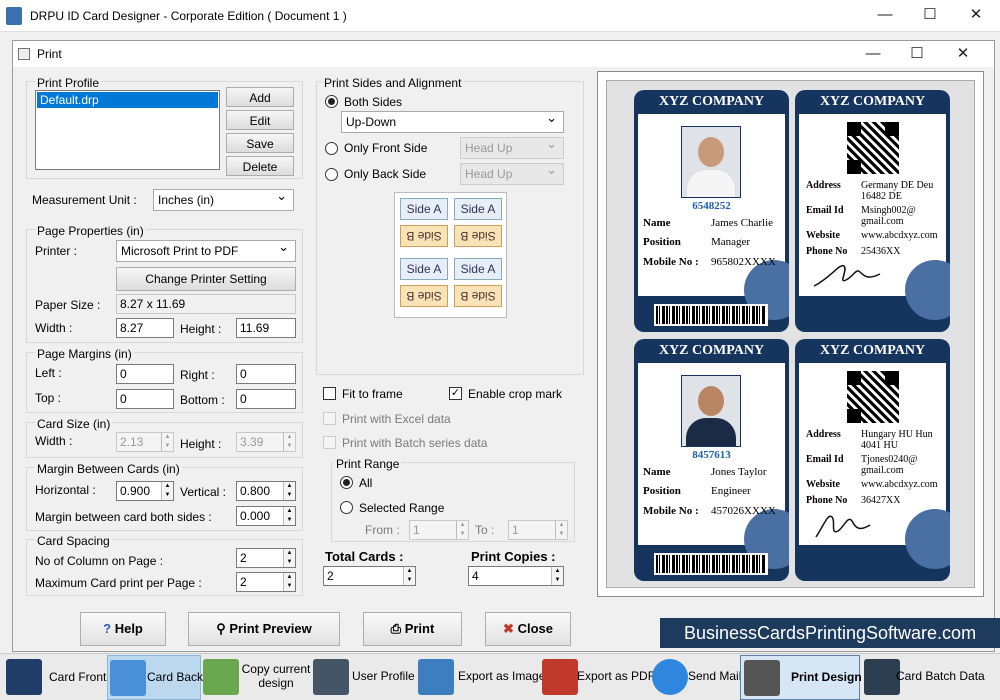 The width and height of the screenshot is (1000, 700). I want to click on print-sides-label: Print Sides and Alignment, so click(393, 83).